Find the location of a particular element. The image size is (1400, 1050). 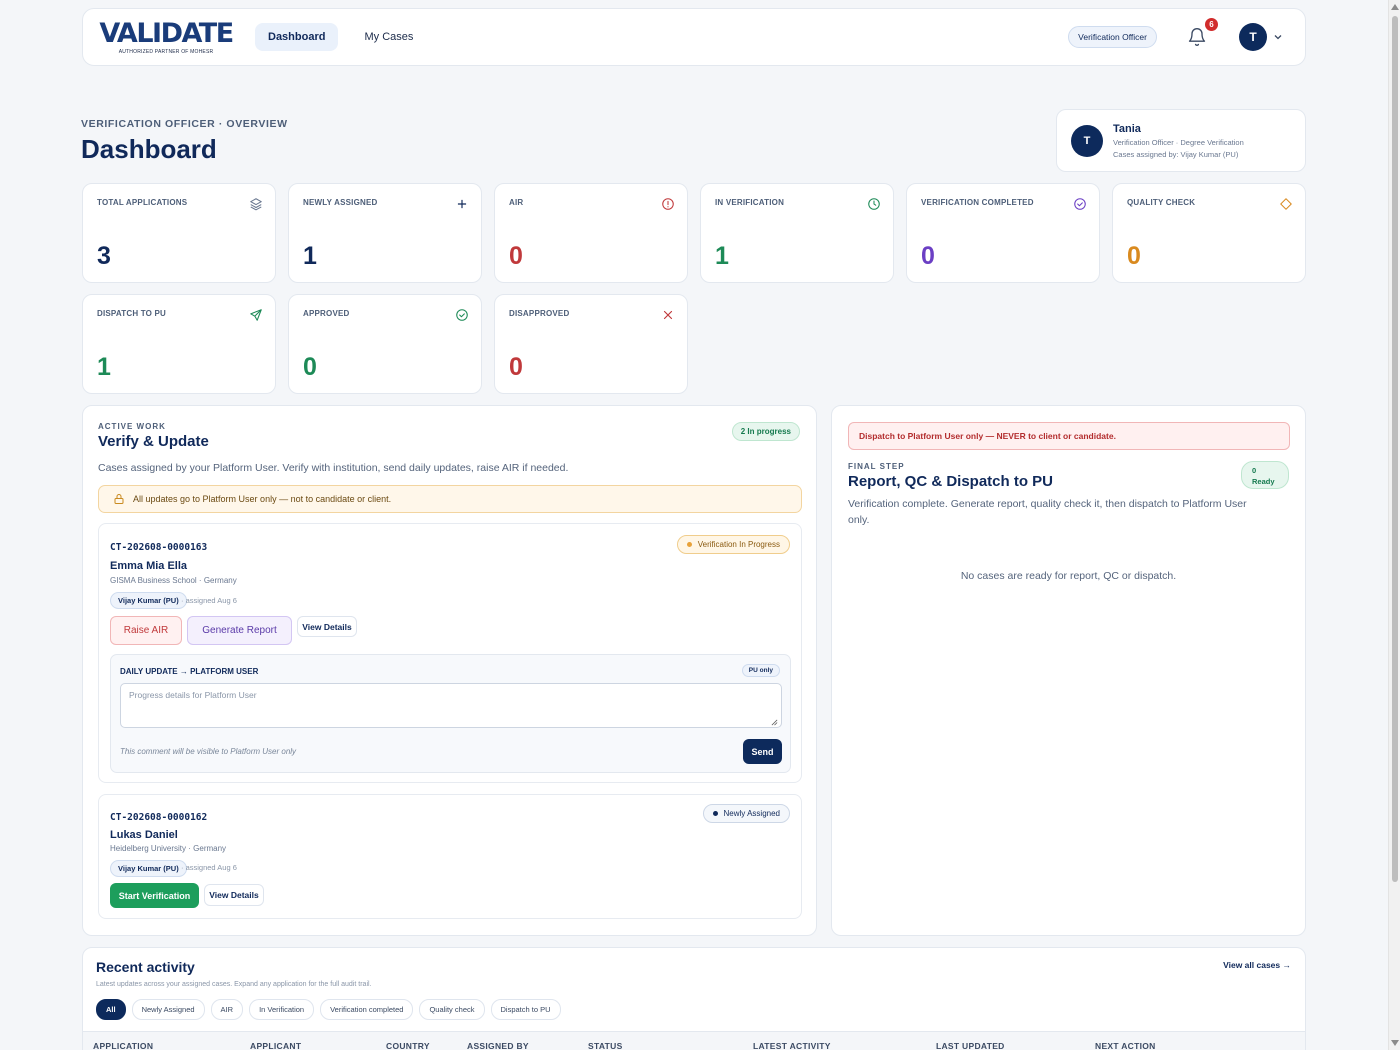

institution: GISMA Business School · Germany is located at coordinates (173, 580).